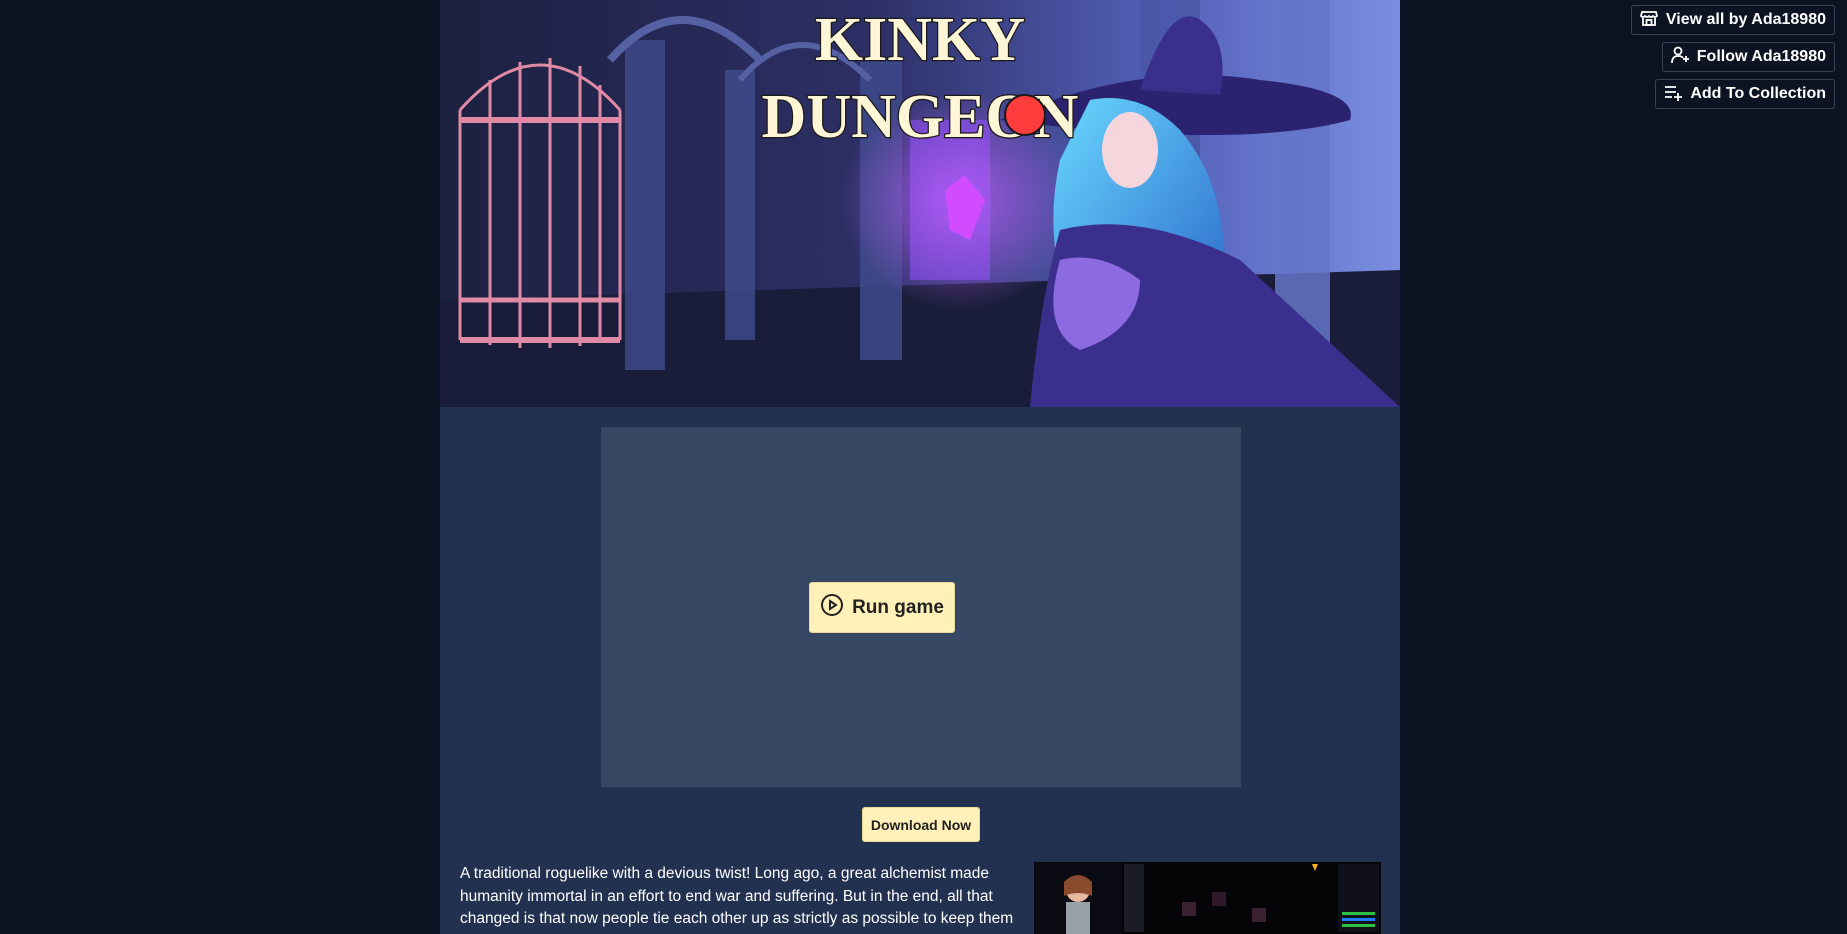 The height and width of the screenshot is (934, 1847). I want to click on store-icon, so click(1649, 20).